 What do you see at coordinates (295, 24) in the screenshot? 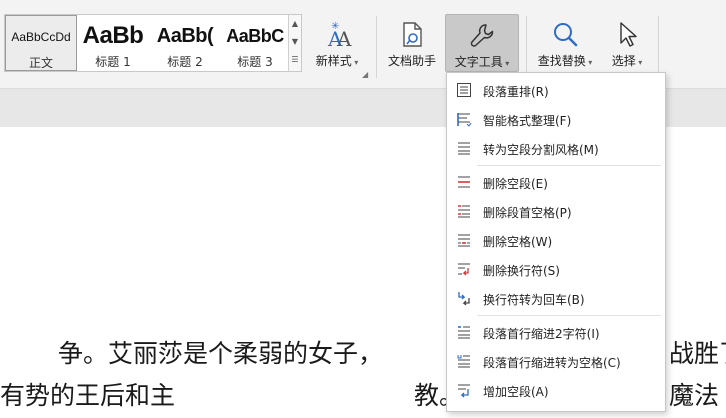
I see `scroll-up-icon: ▲` at bounding box center [295, 24].